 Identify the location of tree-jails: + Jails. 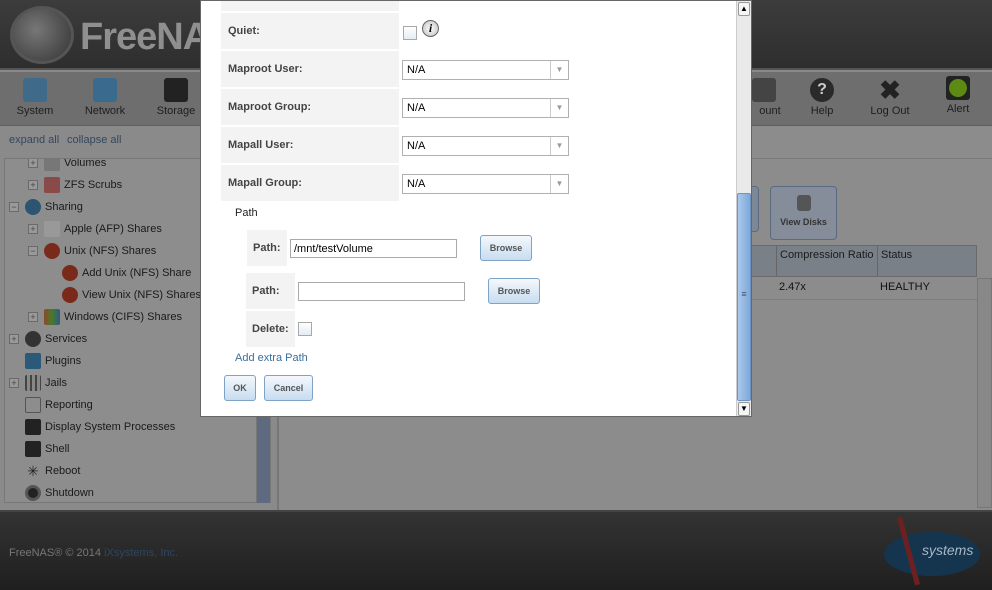
(38, 383).